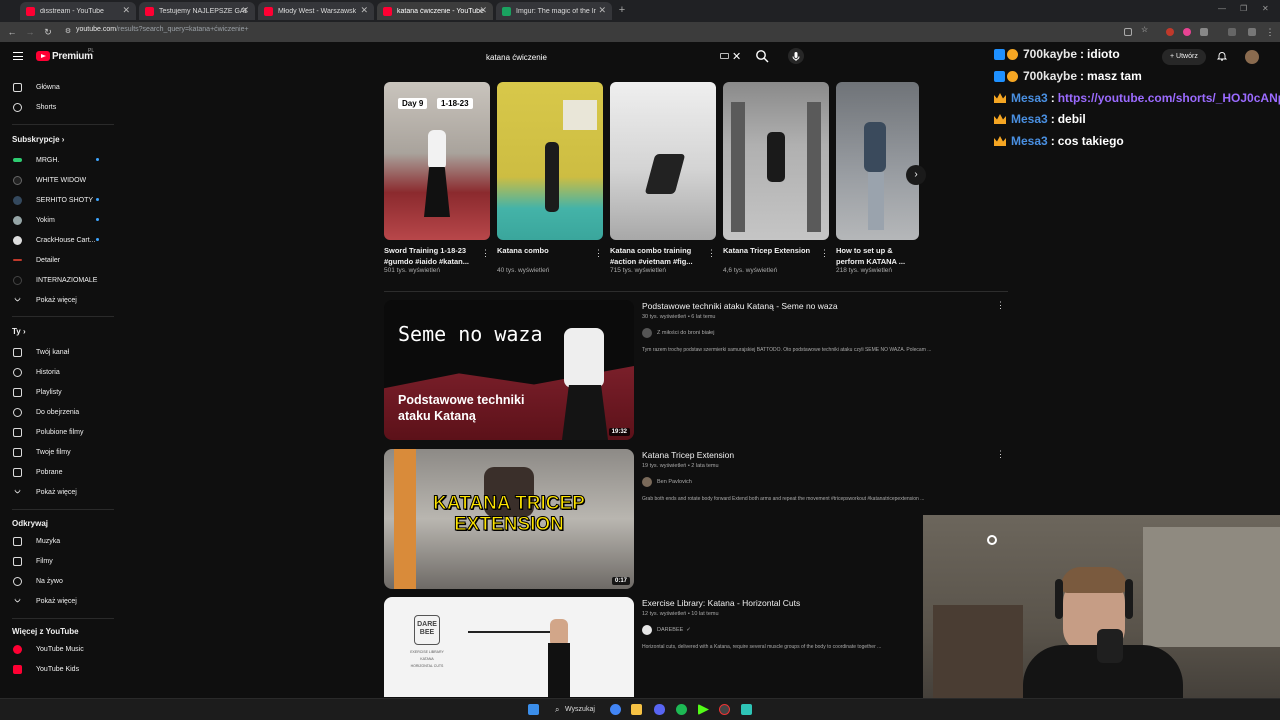 The width and height of the screenshot is (1280, 720). What do you see at coordinates (509, 519) in the screenshot?
I see `video-thumbnail: KATANA TRICEP EXTENSION 0:17` at bounding box center [509, 519].